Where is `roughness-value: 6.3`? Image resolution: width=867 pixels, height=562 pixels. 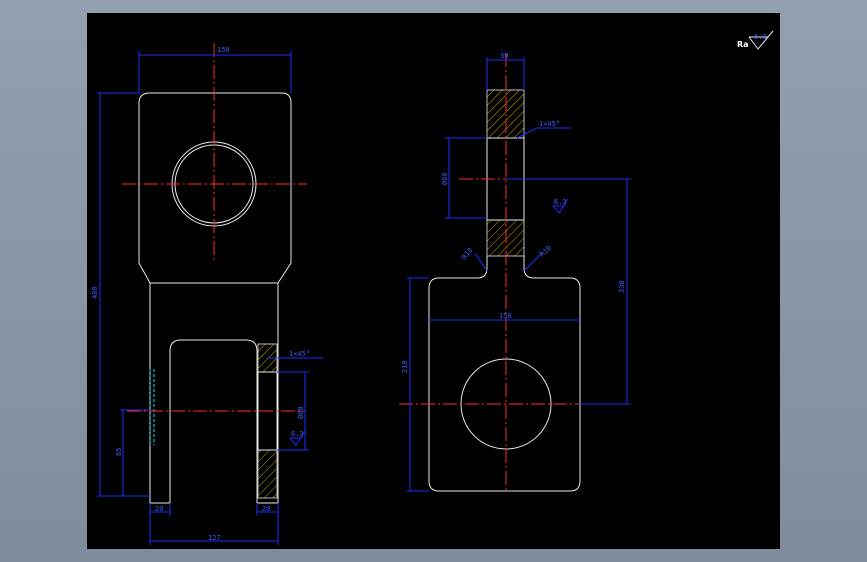 roughness-value: 6.3 is located at coordinates (760, 37).